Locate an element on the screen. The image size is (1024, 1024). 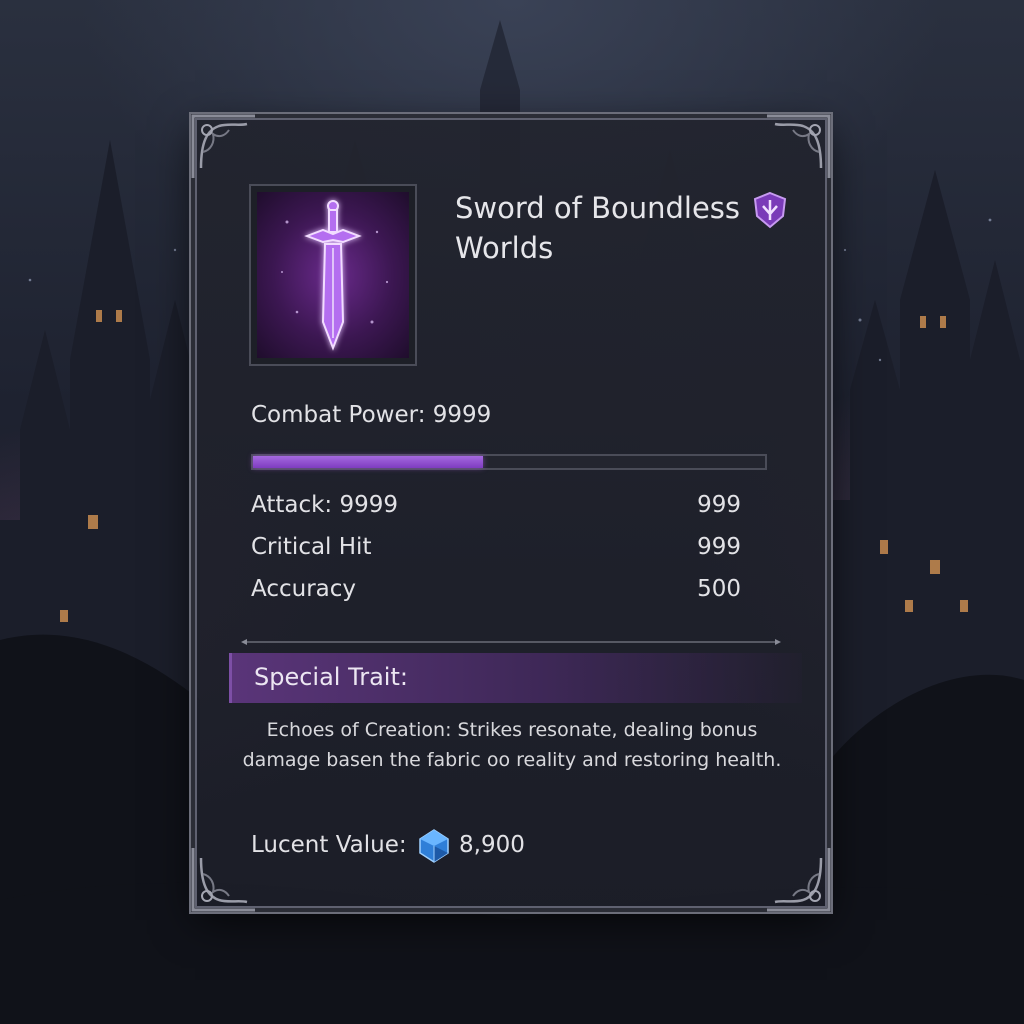
combat-power-label: Combat Power: 9999 is located at coordinates (371, 415).